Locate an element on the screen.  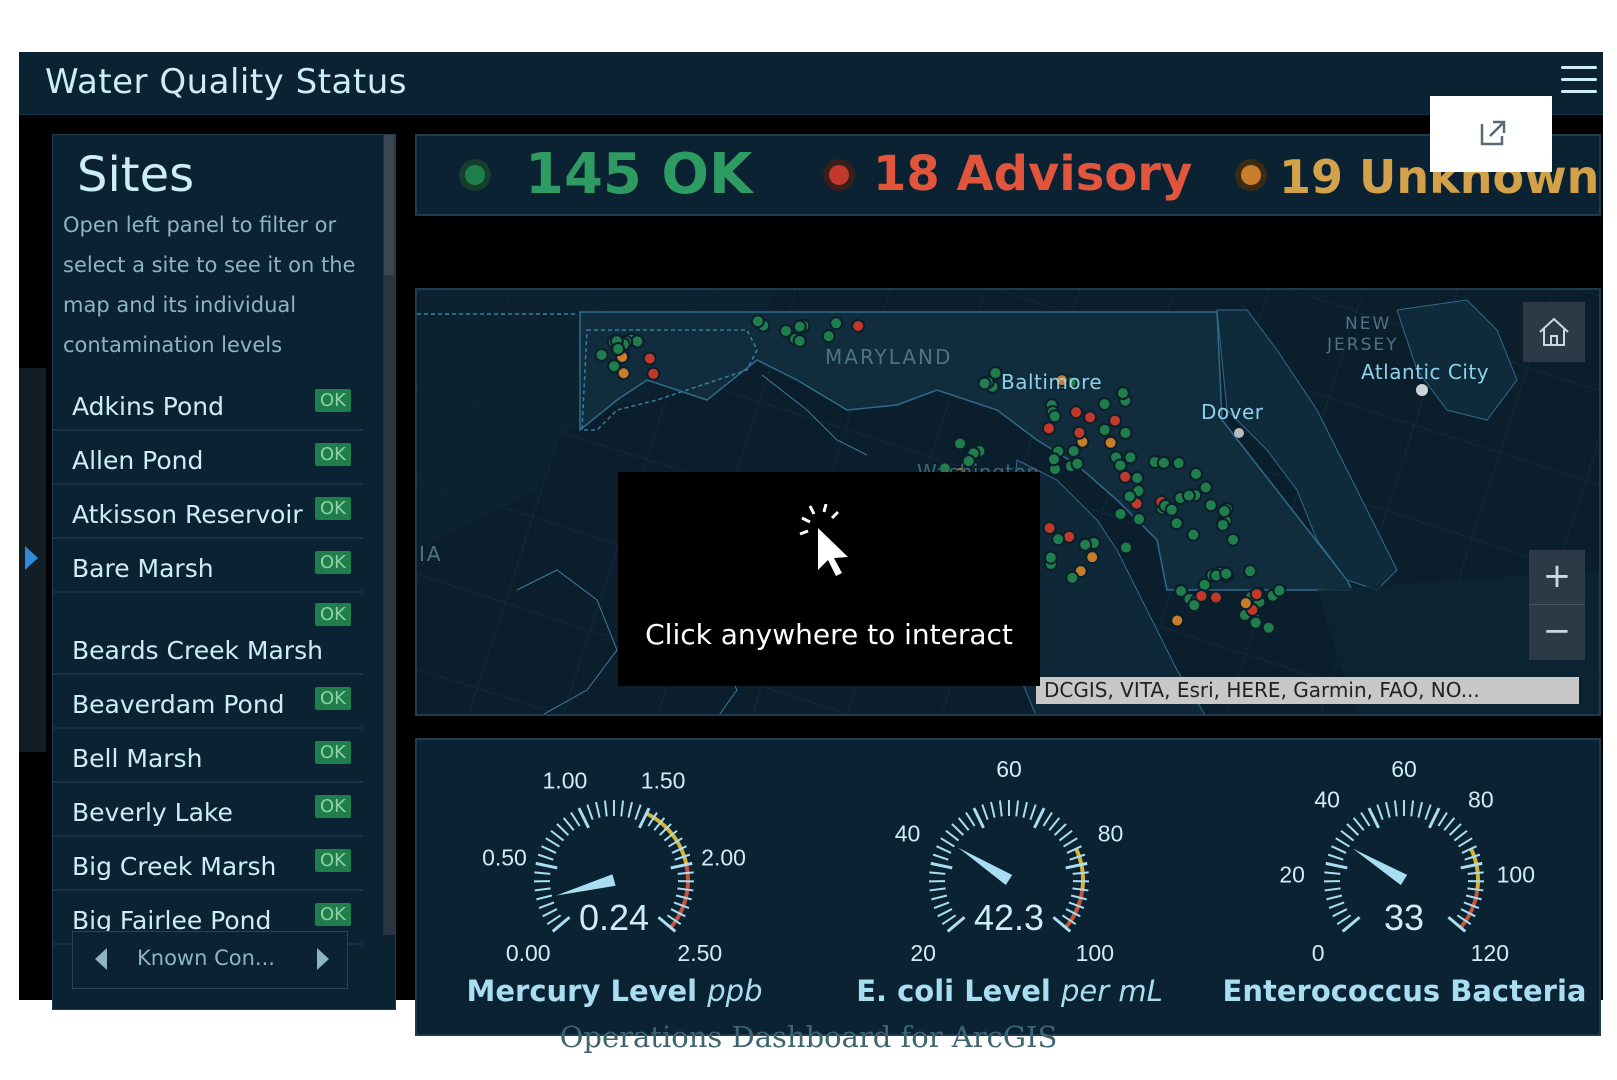
scrollbar-thumb is located at coordinates (389, 205).